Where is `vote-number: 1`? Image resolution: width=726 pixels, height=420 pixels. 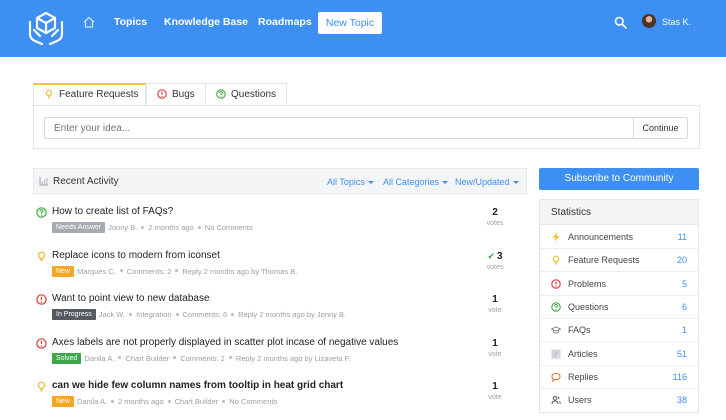 vote-number: 1 is located at coordinates (495, 343).